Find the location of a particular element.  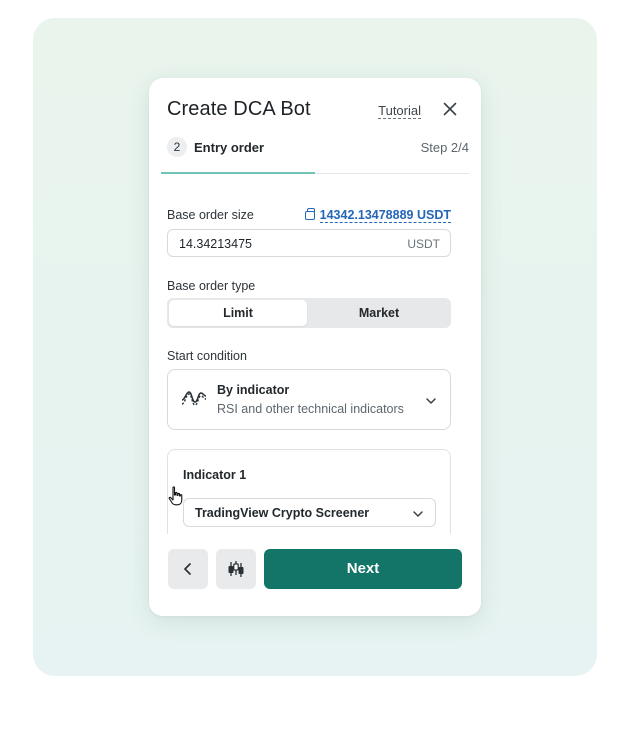

stepper: 2 Entry order Step 2/4 is located at coordinates (315, 154).